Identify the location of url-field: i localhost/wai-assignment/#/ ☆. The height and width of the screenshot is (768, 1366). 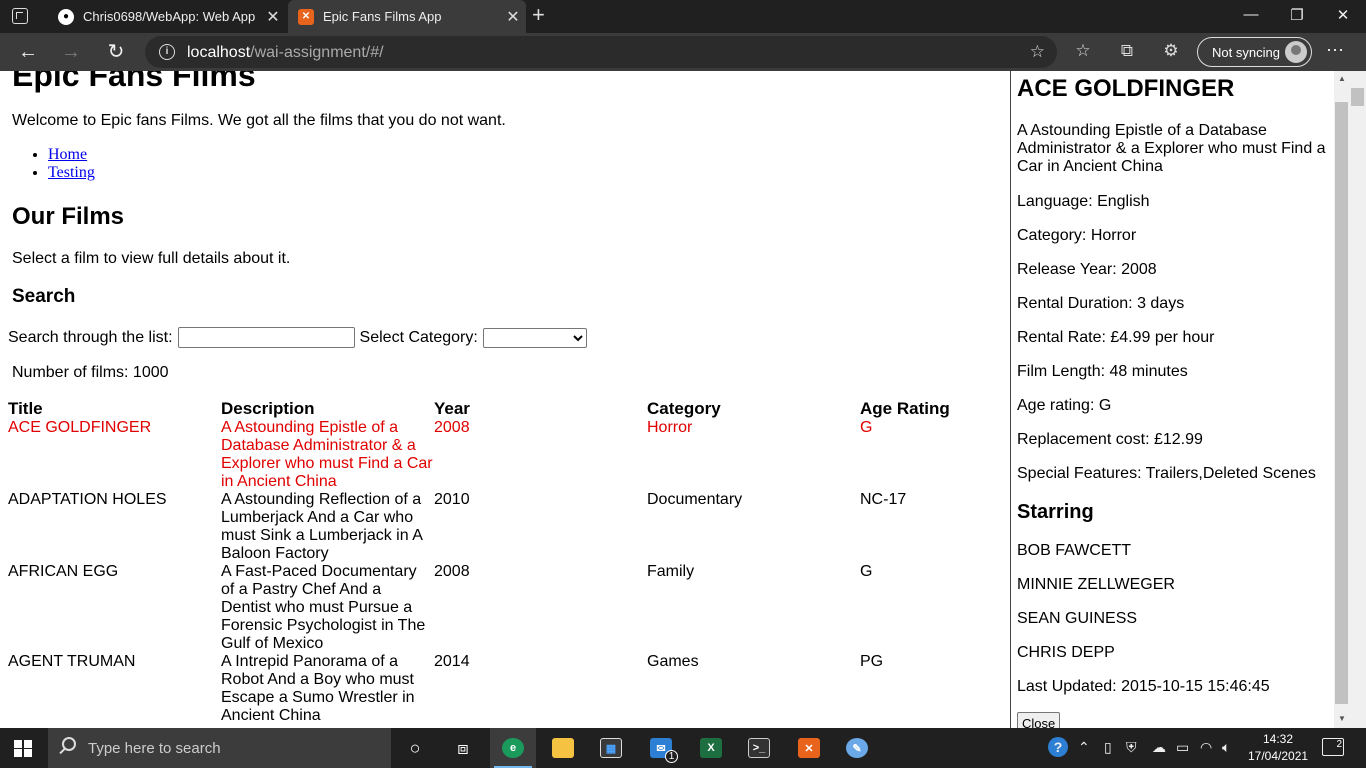
(601, 52).